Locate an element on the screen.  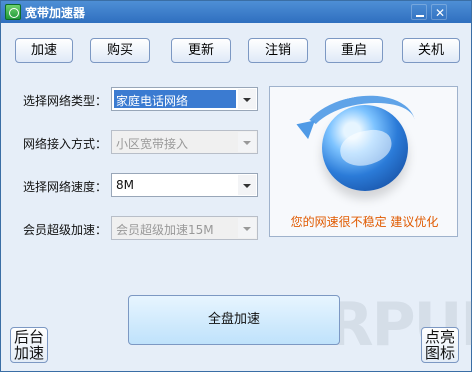
full-speedup-button: 全盘加速 is located at coordinates (234, 320).